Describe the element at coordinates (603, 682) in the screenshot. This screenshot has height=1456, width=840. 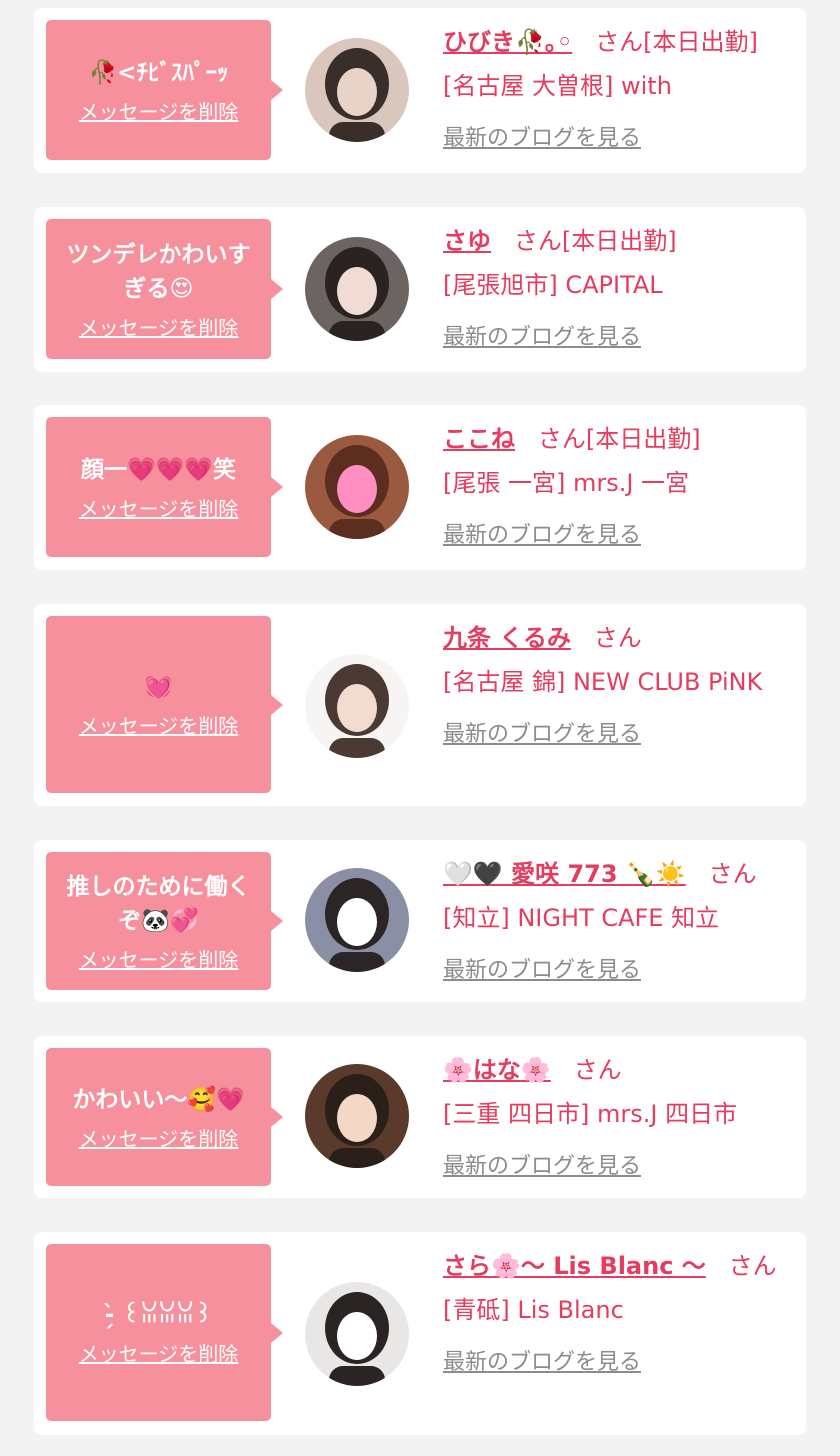
I see `shop-name: [名古屋 錦] NEW CLUB PiNK` at that location.